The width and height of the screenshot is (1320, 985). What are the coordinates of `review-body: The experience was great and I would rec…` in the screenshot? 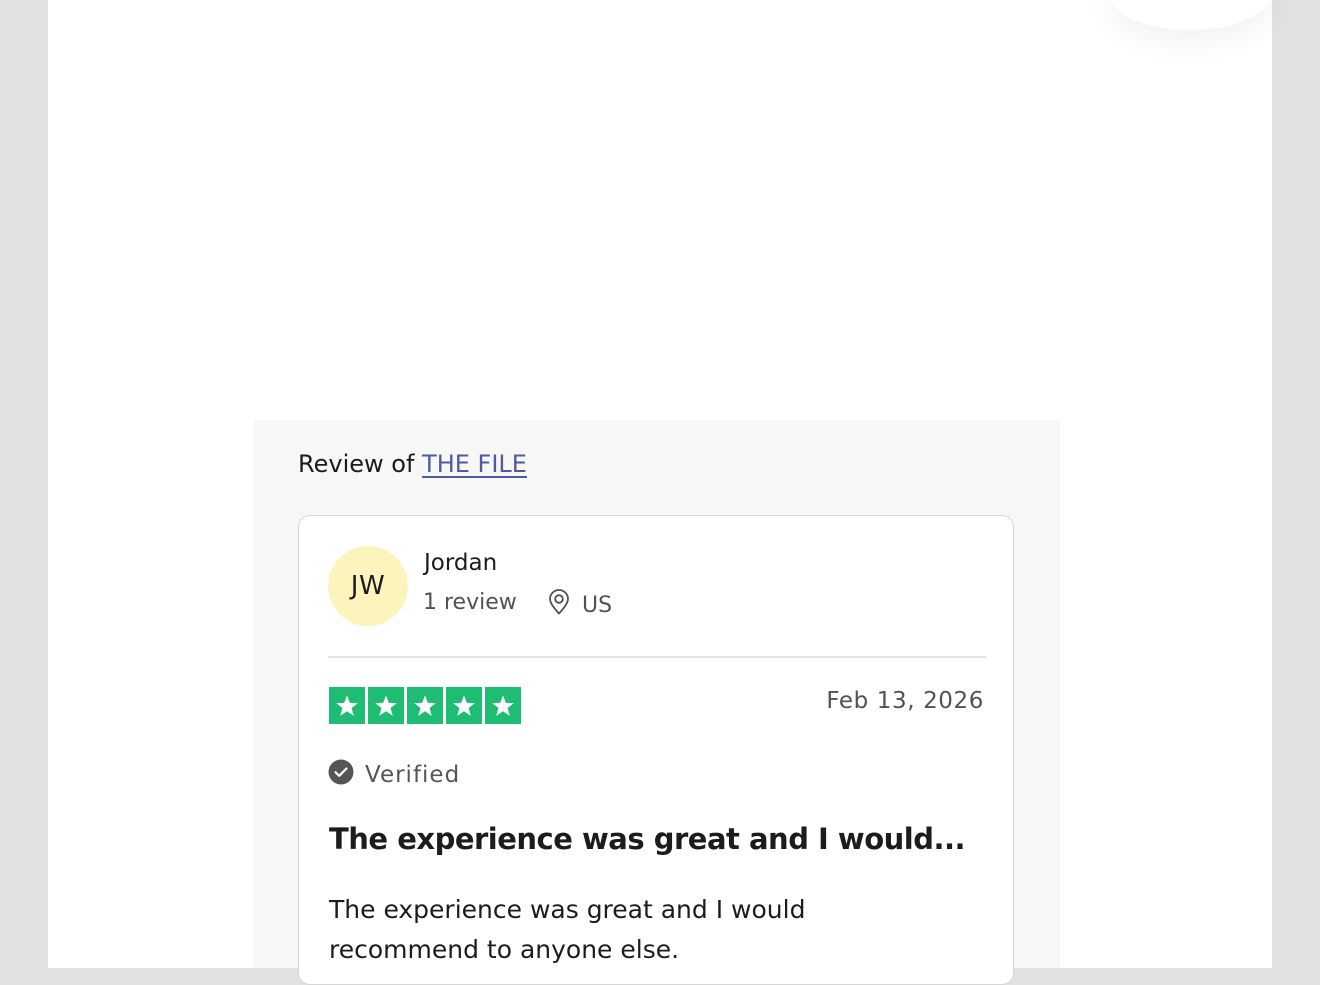 It's located at (567, 929).